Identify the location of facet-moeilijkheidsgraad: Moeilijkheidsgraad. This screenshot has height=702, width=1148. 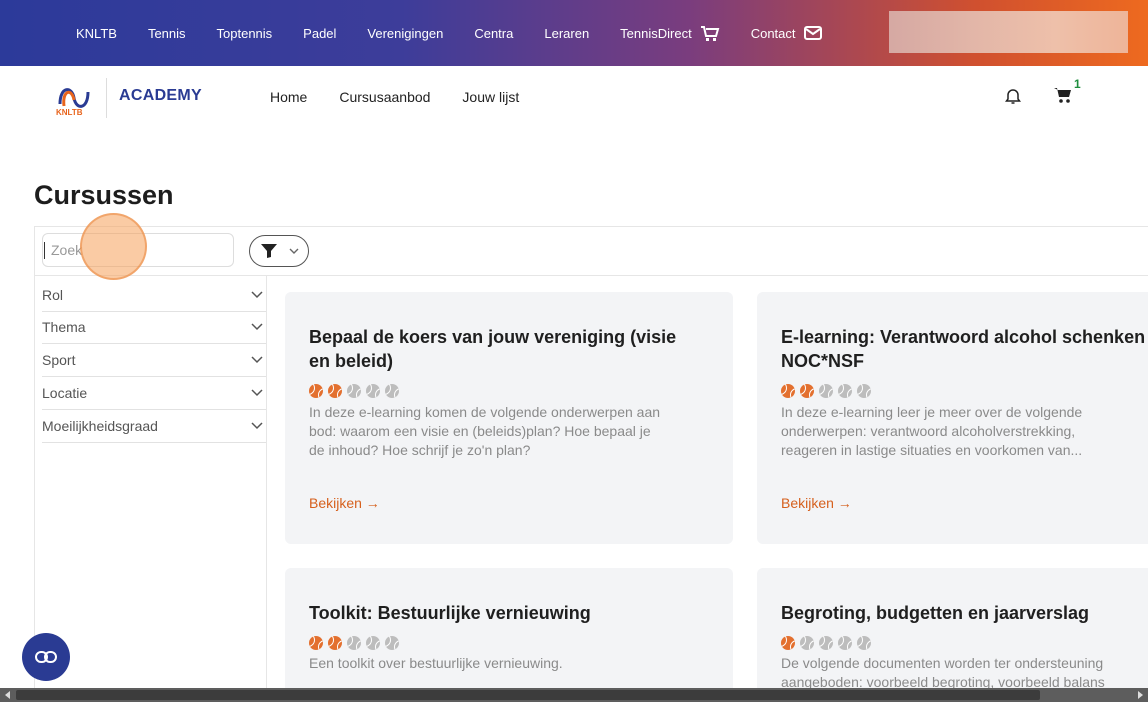
(154, 426).